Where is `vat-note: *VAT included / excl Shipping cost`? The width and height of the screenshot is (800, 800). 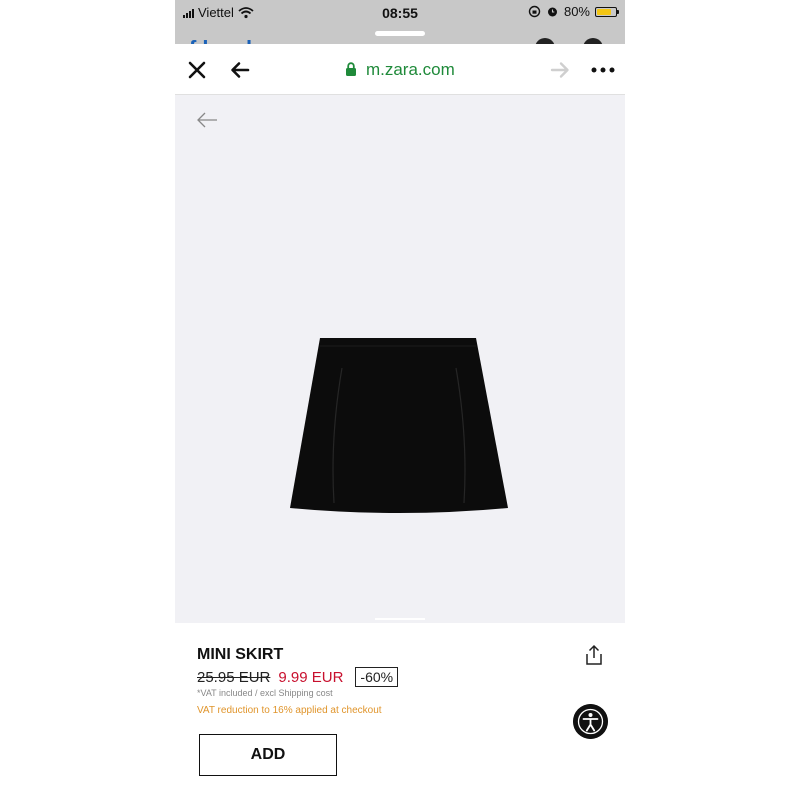
vat-note: *VAT included / excl Shipping cost is located at coordinates (265, 693).